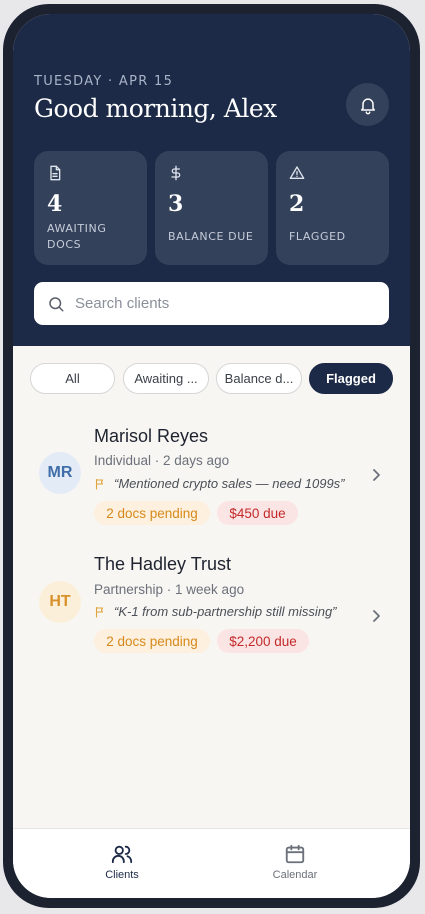  Describe the element at coordinates (151, 436) in the screenshot. I see `client-name: Marisol Reyes` at that location.